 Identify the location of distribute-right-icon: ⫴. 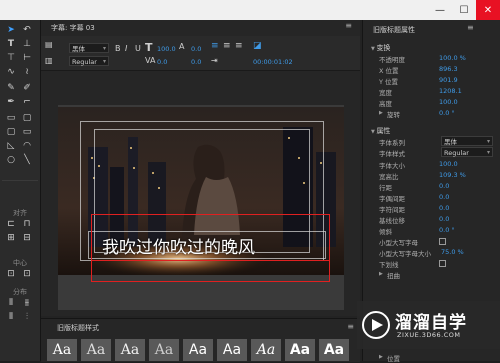
(11, 317).